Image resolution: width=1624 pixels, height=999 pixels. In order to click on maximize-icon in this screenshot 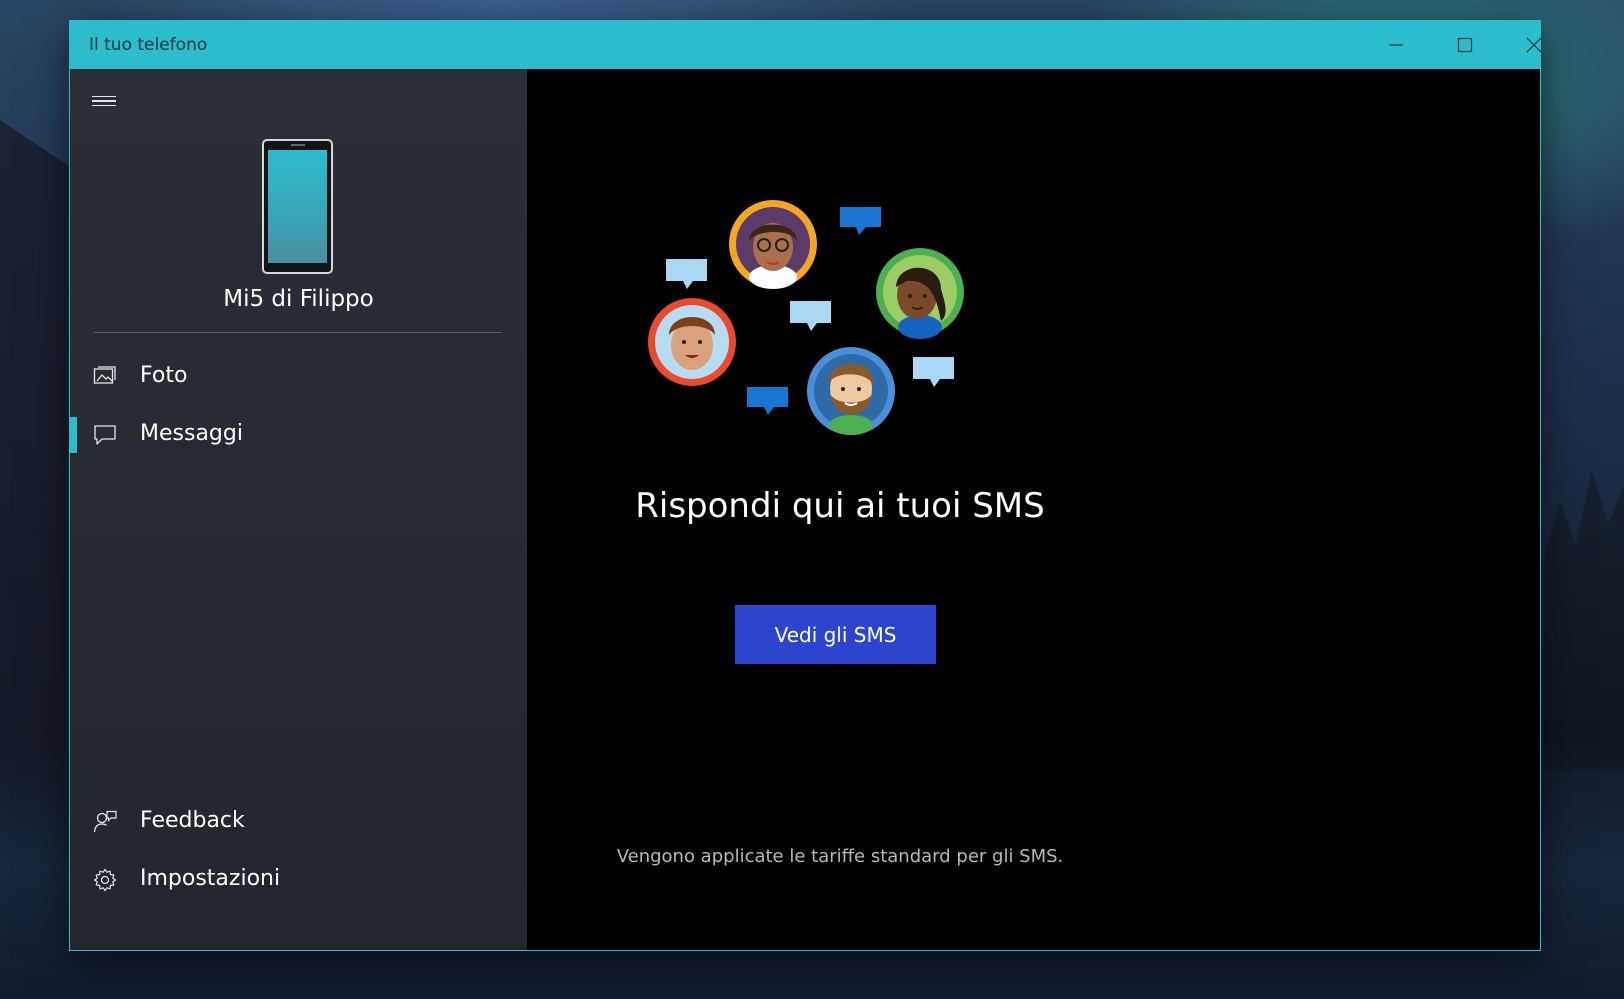, I will do `click(1465, 45)`.